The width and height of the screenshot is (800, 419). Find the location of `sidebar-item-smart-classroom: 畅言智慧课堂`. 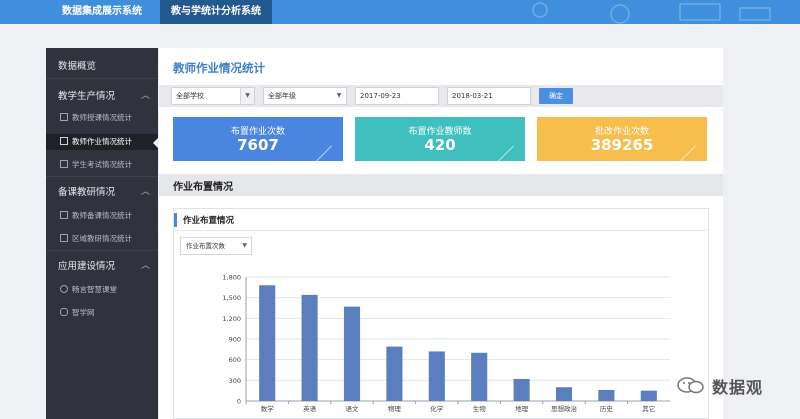

sidebar-item-smart-classroom: 畅言智慧课堂 is located at coordinates (102, 289).